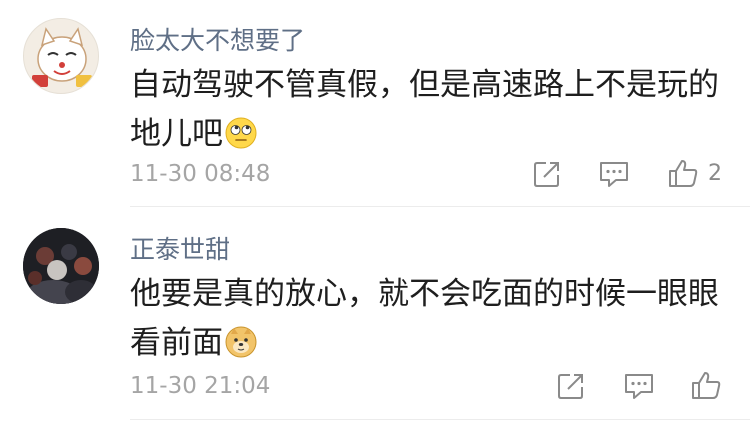 The width and height of the screenshot is (750, 428). Describe the element at coordinates (241, 342) in the screenshot. I see `doge-emoji-icon` at that location.